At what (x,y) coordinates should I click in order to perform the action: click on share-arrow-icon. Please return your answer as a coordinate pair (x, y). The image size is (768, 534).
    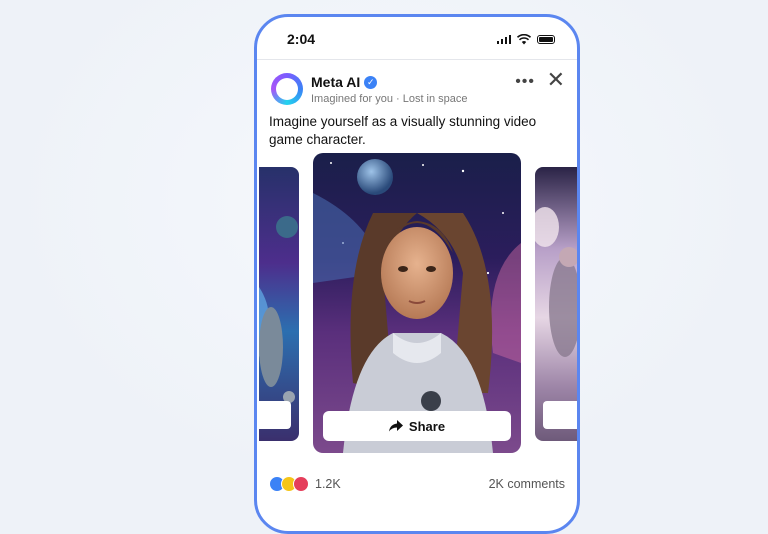
    Looking at the image, I should click on (395, 426).